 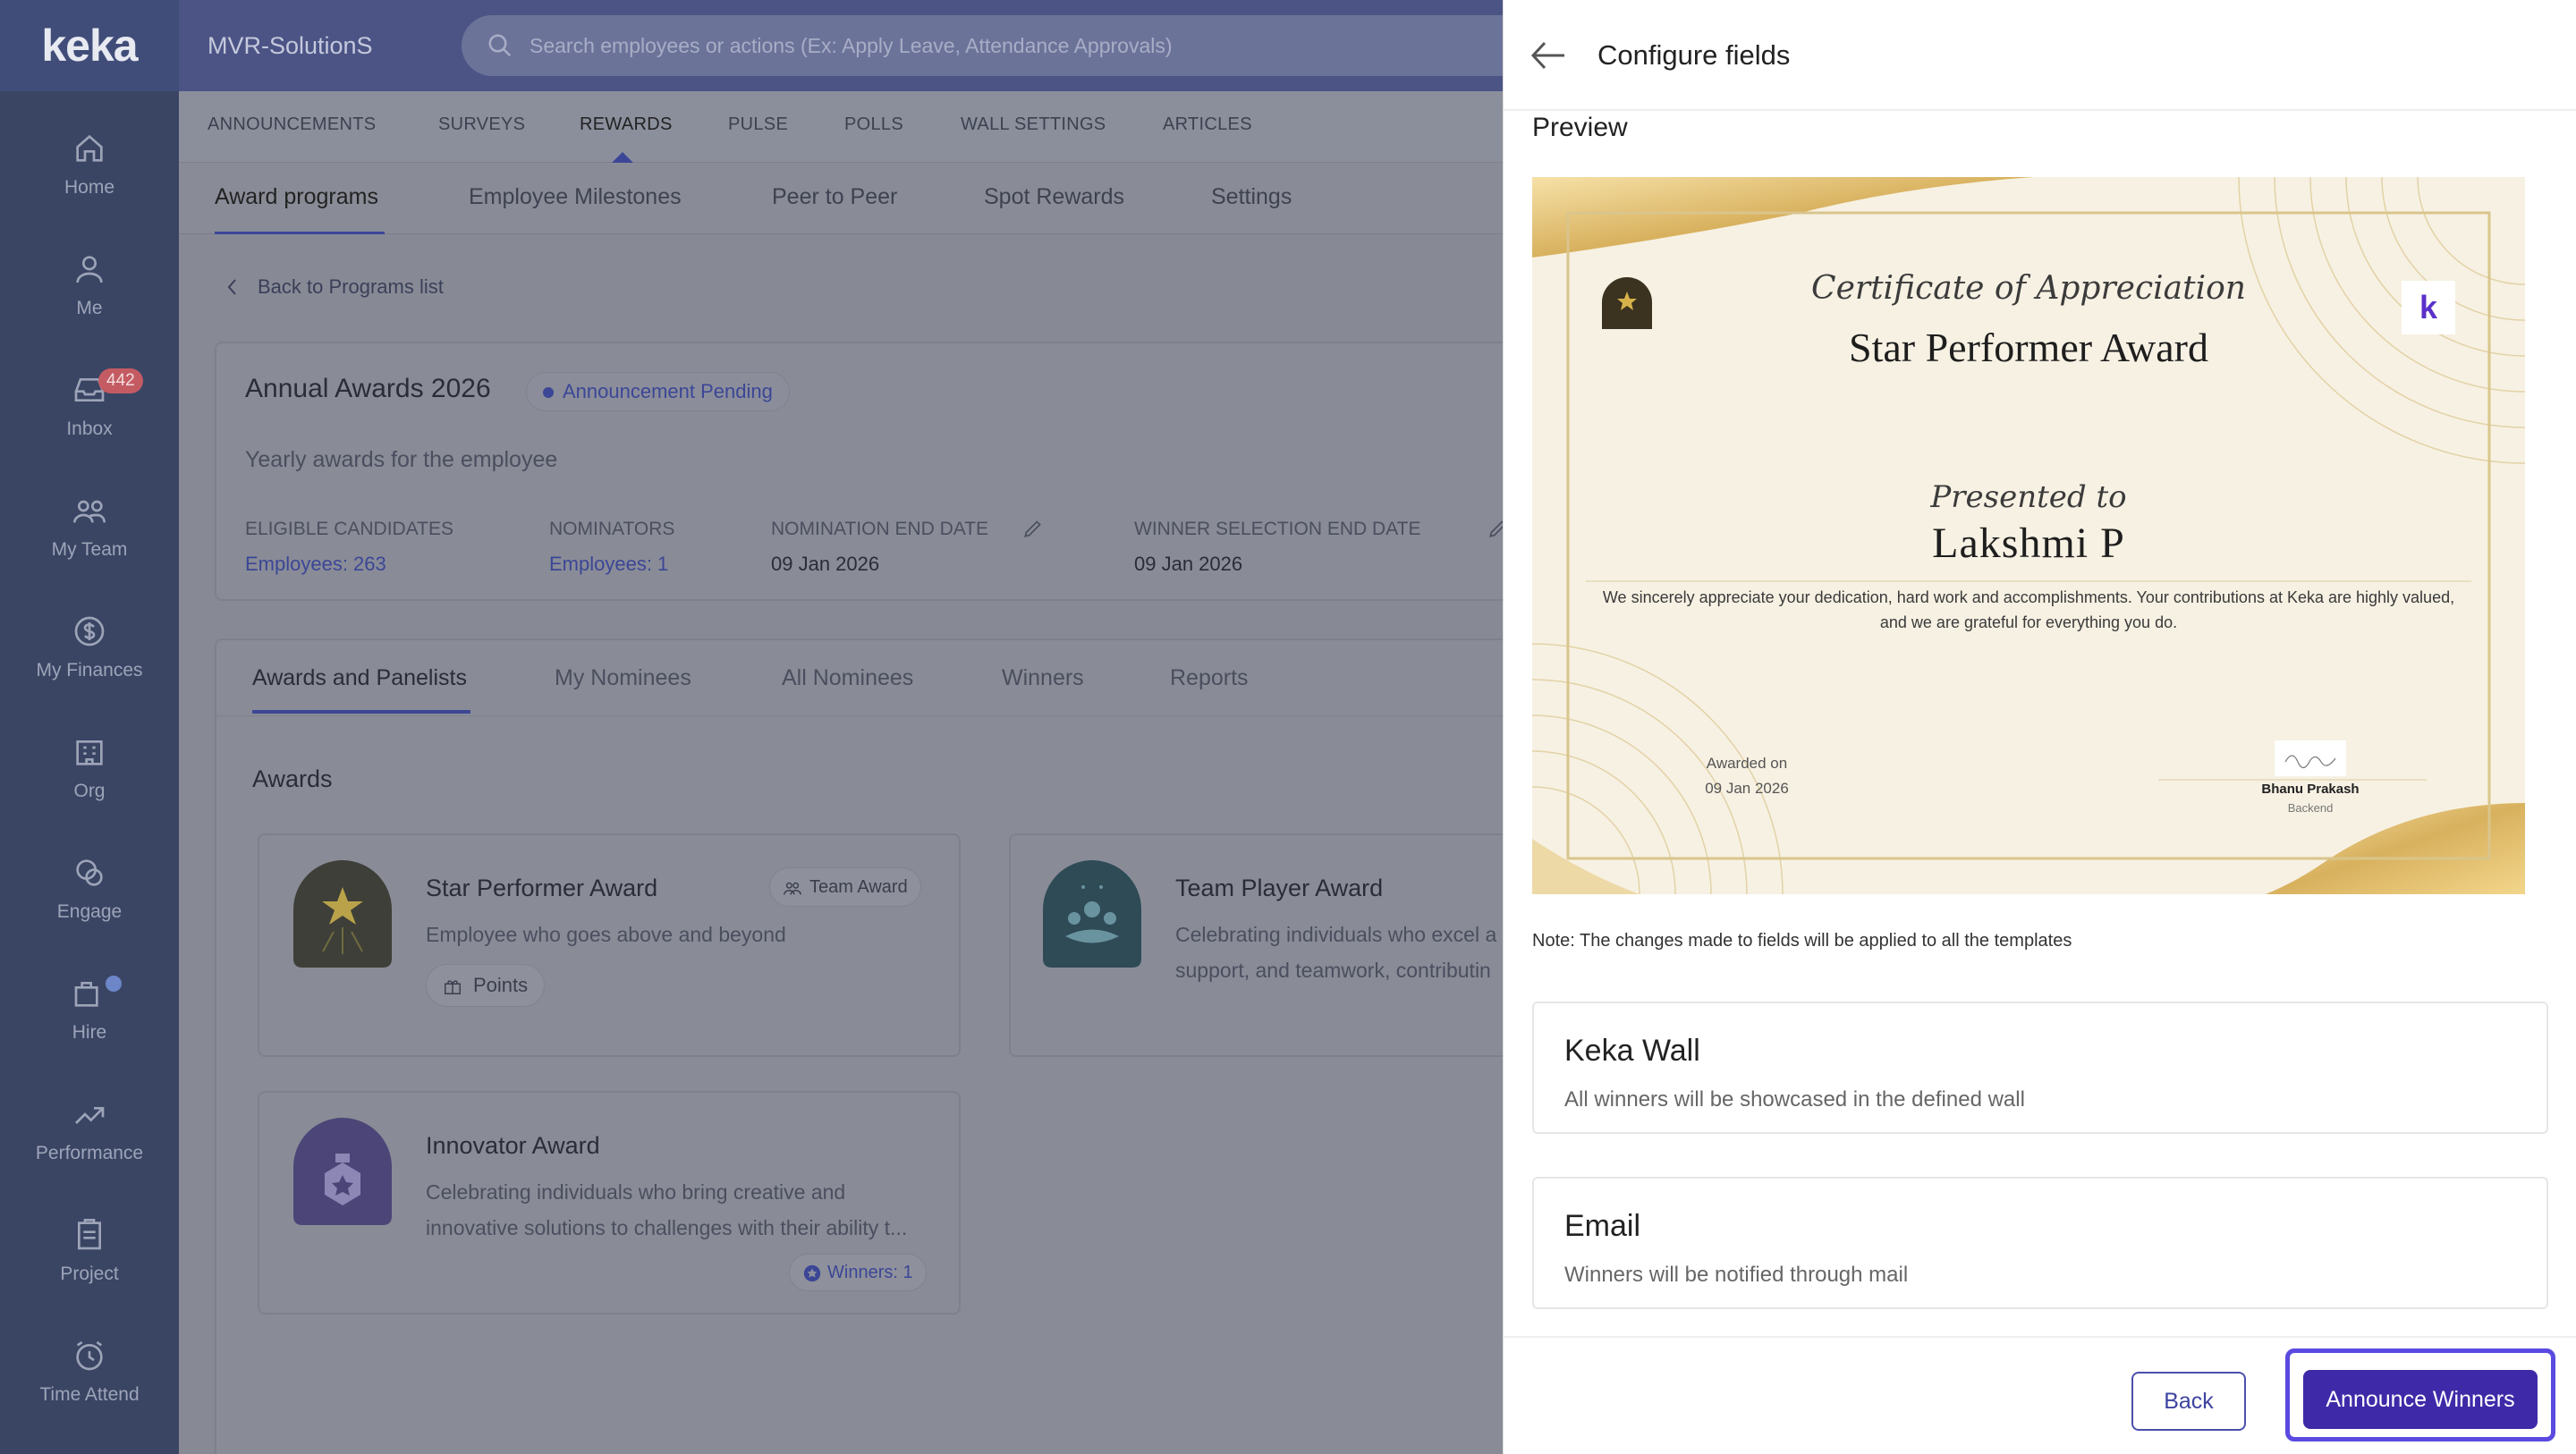 What do you see at coordinates (606, 935) in the screenshot?
I see `award-description: Employee who goes above and beyond` at bounding box center [606, 935].